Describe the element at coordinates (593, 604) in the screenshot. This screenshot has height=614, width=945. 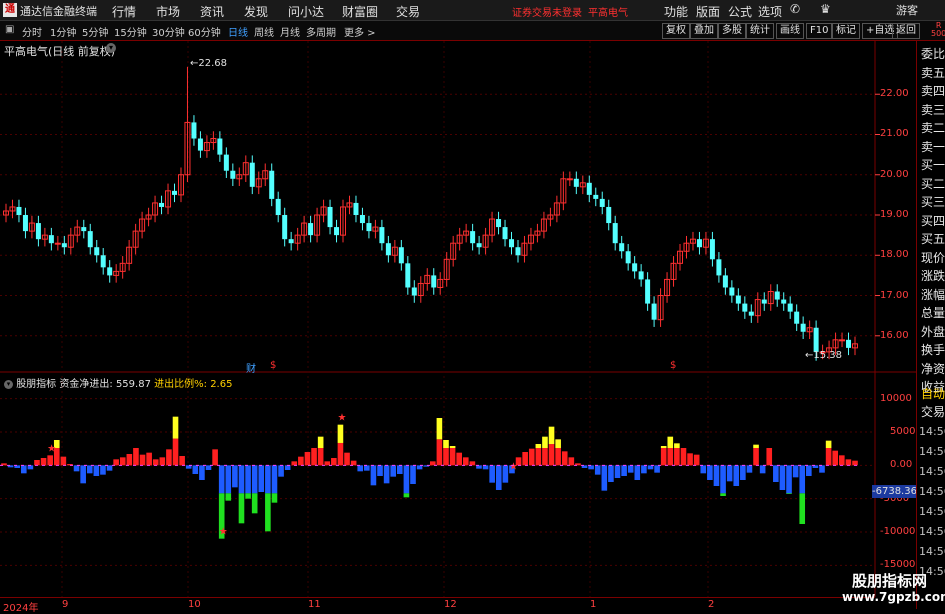
I see `x-tick-5: 1` at that location.